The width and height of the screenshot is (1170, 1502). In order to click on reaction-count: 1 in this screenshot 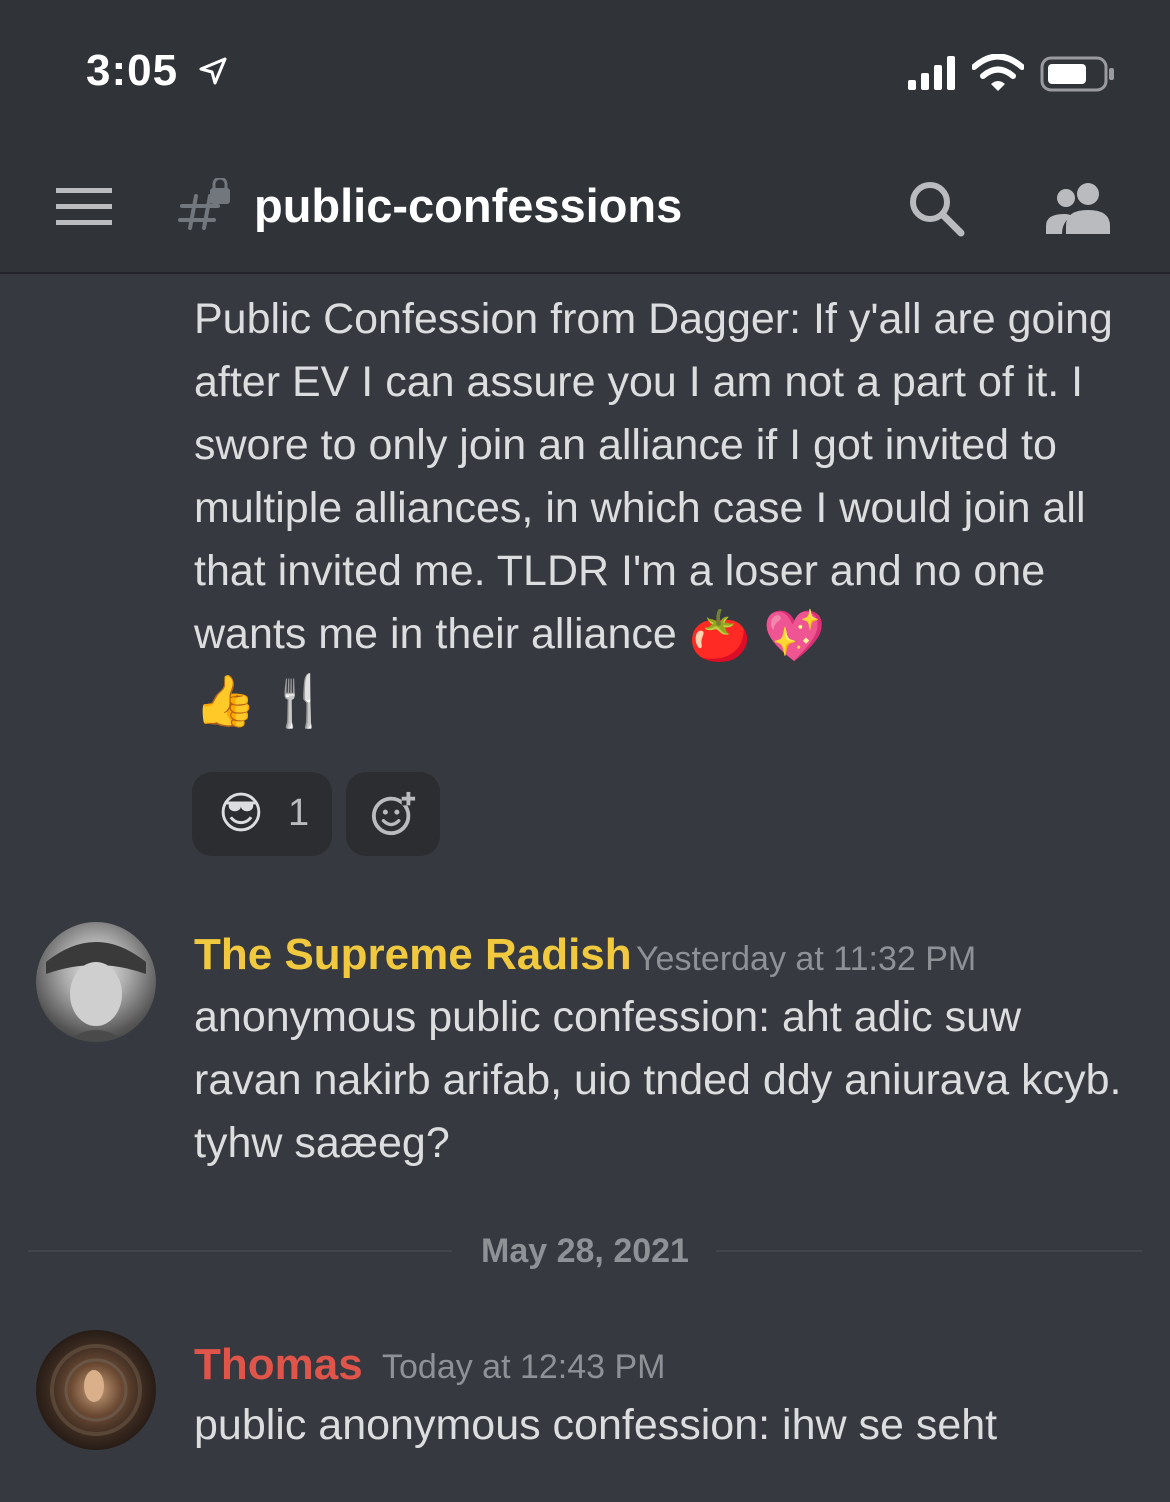, I will do `click(299, 813)`.